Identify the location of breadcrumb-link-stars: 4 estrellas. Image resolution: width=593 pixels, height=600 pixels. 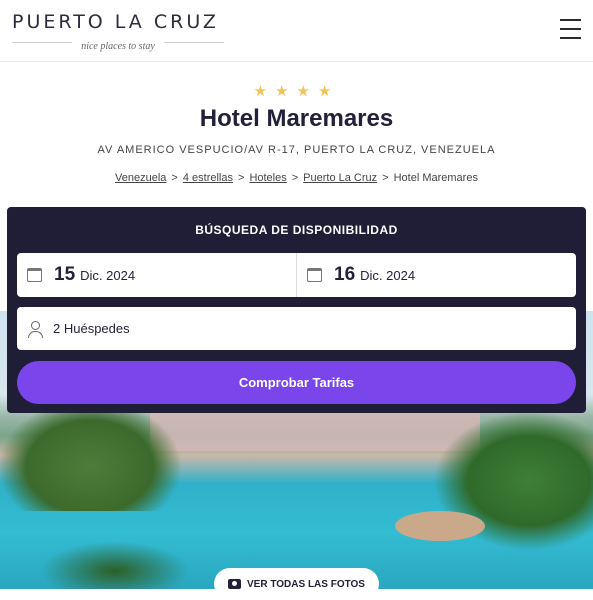
(208, 178).